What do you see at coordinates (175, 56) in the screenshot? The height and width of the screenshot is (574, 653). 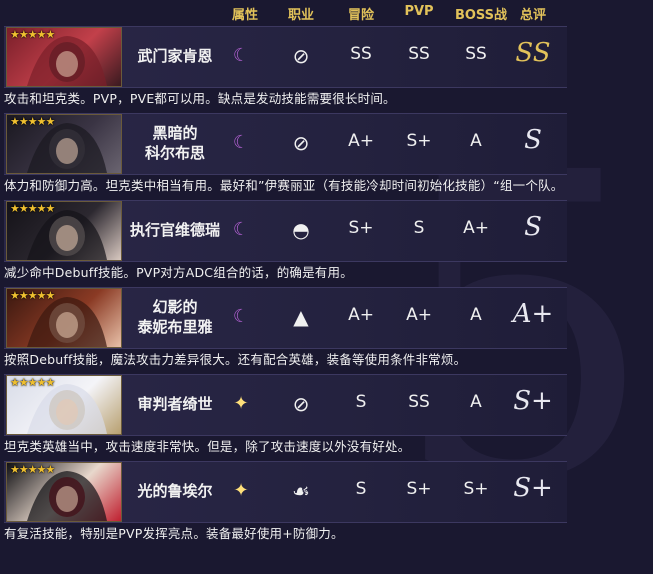 I see `hero-name: 武门家肯恩` at bounding box center [175, 56].